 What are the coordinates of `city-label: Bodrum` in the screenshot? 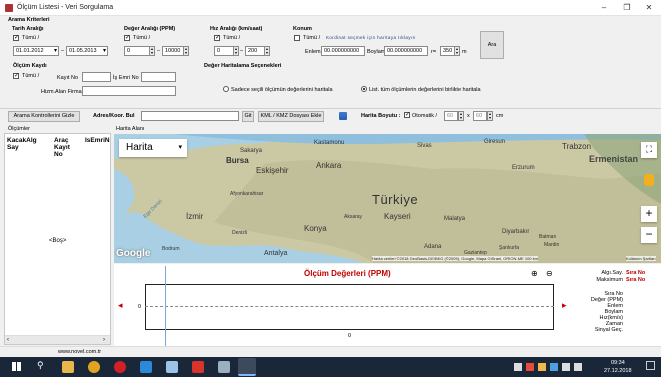 It's located at (171, 249).